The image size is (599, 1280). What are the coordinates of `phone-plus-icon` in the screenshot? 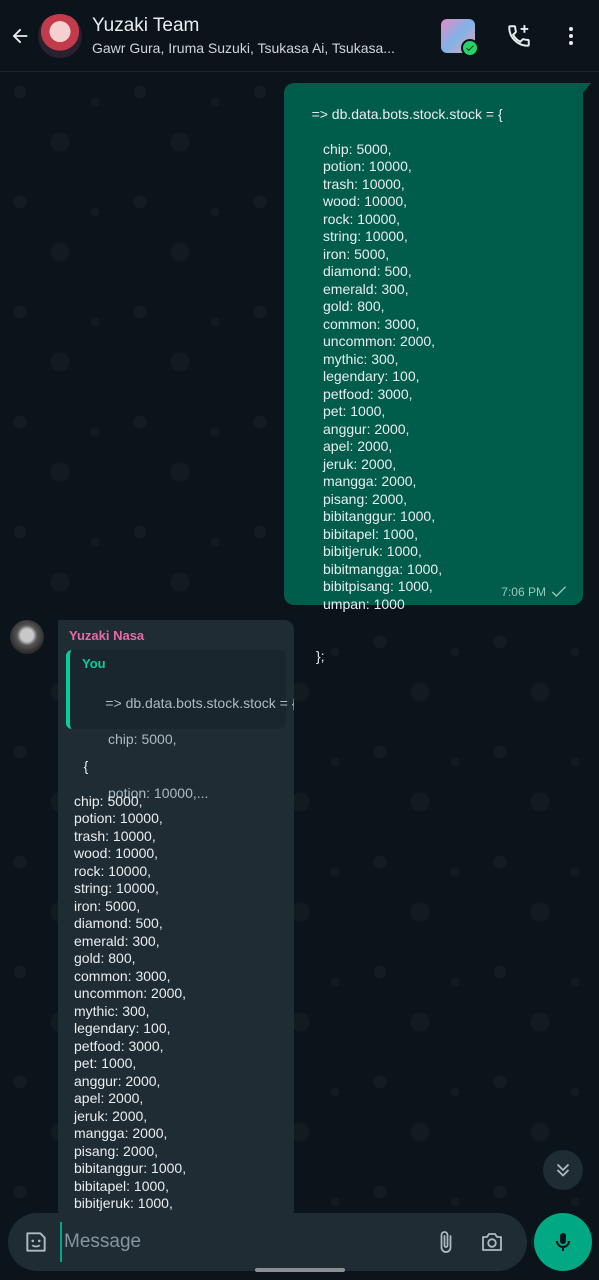 It's located at (519, 36).